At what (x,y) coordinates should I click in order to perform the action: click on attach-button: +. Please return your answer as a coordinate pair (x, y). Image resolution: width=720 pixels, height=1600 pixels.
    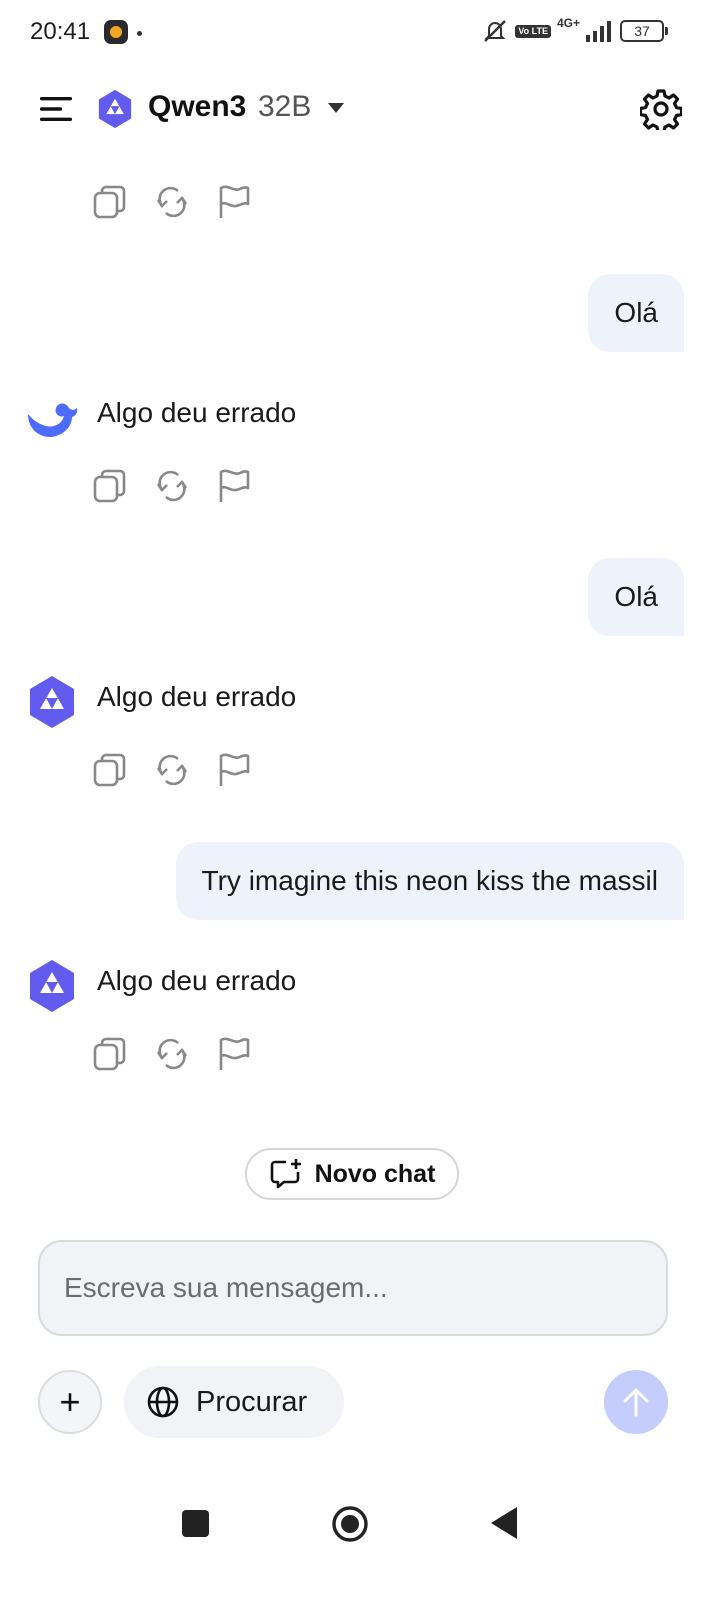
    Looking at the image, I should click on (70, 1402).